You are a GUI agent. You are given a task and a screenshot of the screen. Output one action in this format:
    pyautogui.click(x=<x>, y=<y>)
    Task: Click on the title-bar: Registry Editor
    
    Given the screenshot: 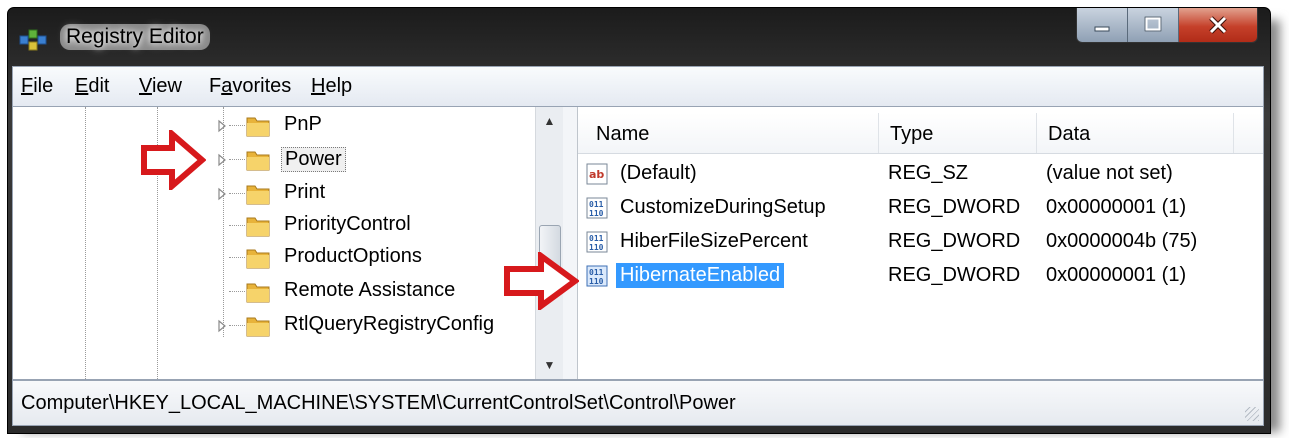 What is the action you would take?
    pyautogui.click(x=639, y=36)
    